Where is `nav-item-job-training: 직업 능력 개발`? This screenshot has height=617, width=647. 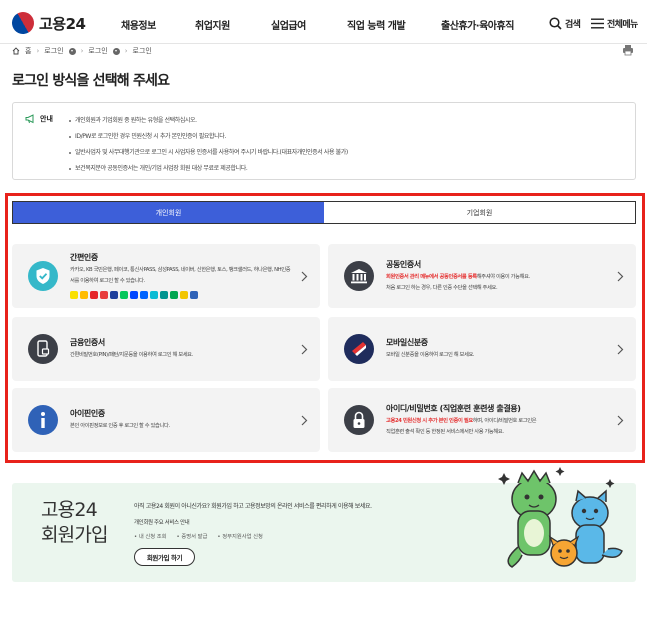 nav-item-job-training: 직업 능력 개발 is located at coordinates (376, 24).